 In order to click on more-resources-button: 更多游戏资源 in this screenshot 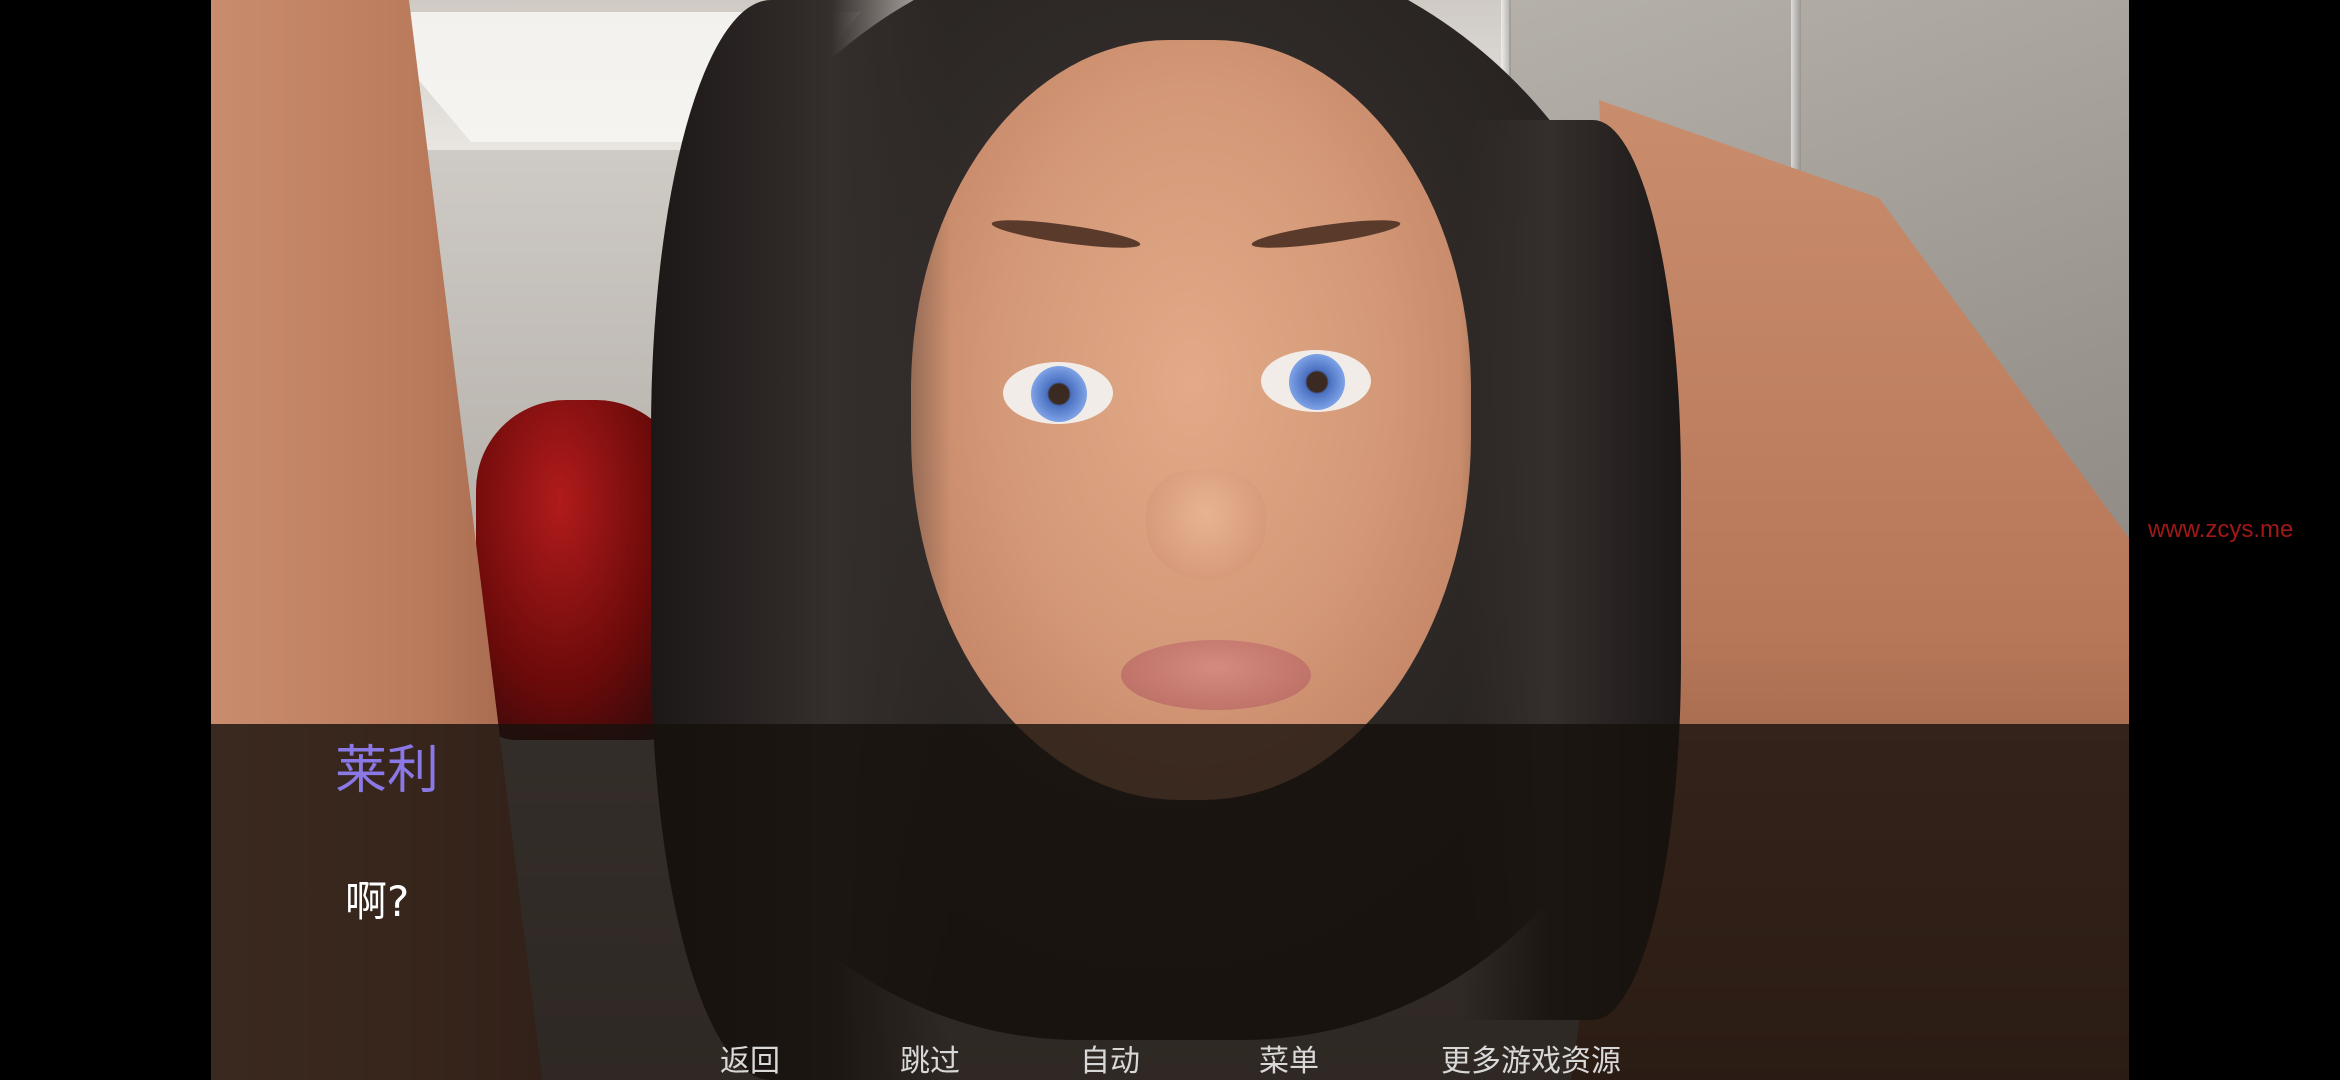, I will do `click(1531, 1058)`.